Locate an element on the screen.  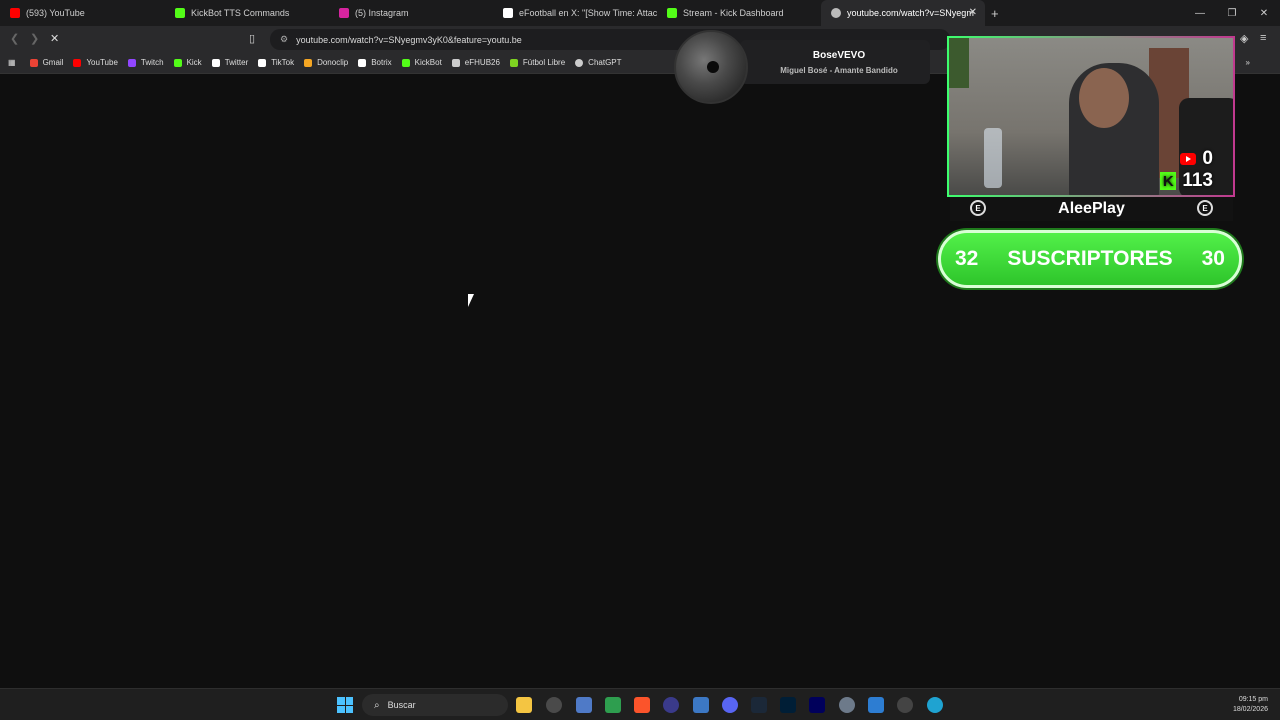
file-explorer-icon is located at coordinates (524, 705).